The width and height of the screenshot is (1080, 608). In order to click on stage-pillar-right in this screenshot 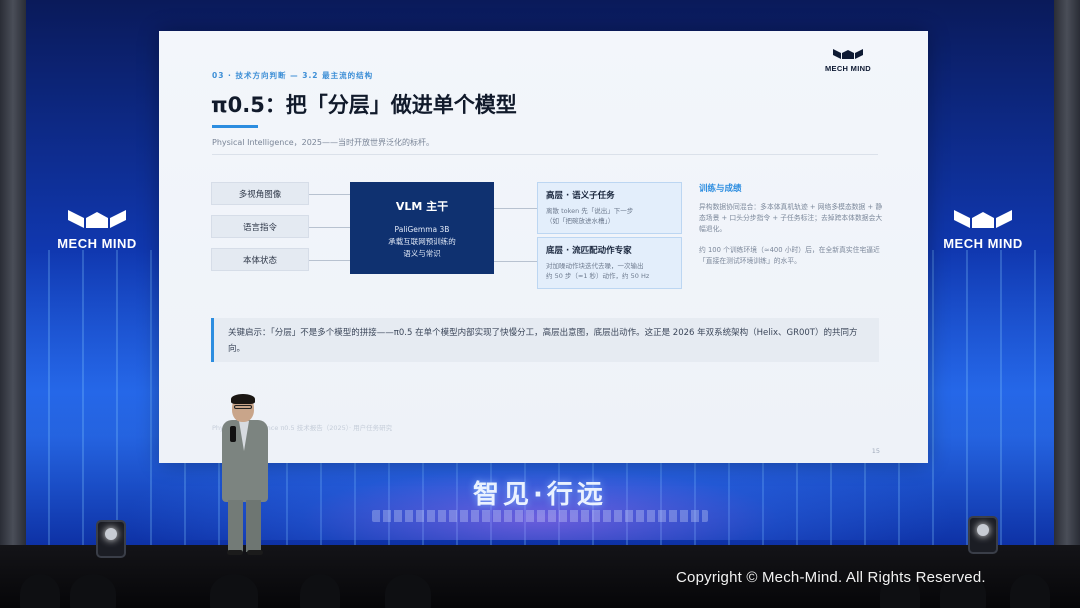, I will do `click(1067, 280)`.